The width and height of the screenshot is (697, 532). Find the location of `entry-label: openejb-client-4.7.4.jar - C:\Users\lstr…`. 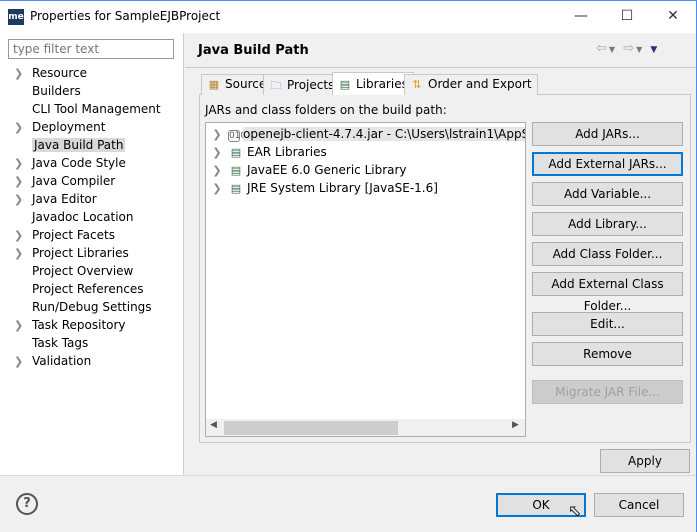

entry-label: openejb-client-4.7.4.jar - C:\Users\lstr… is located at coordinates (384, 134).